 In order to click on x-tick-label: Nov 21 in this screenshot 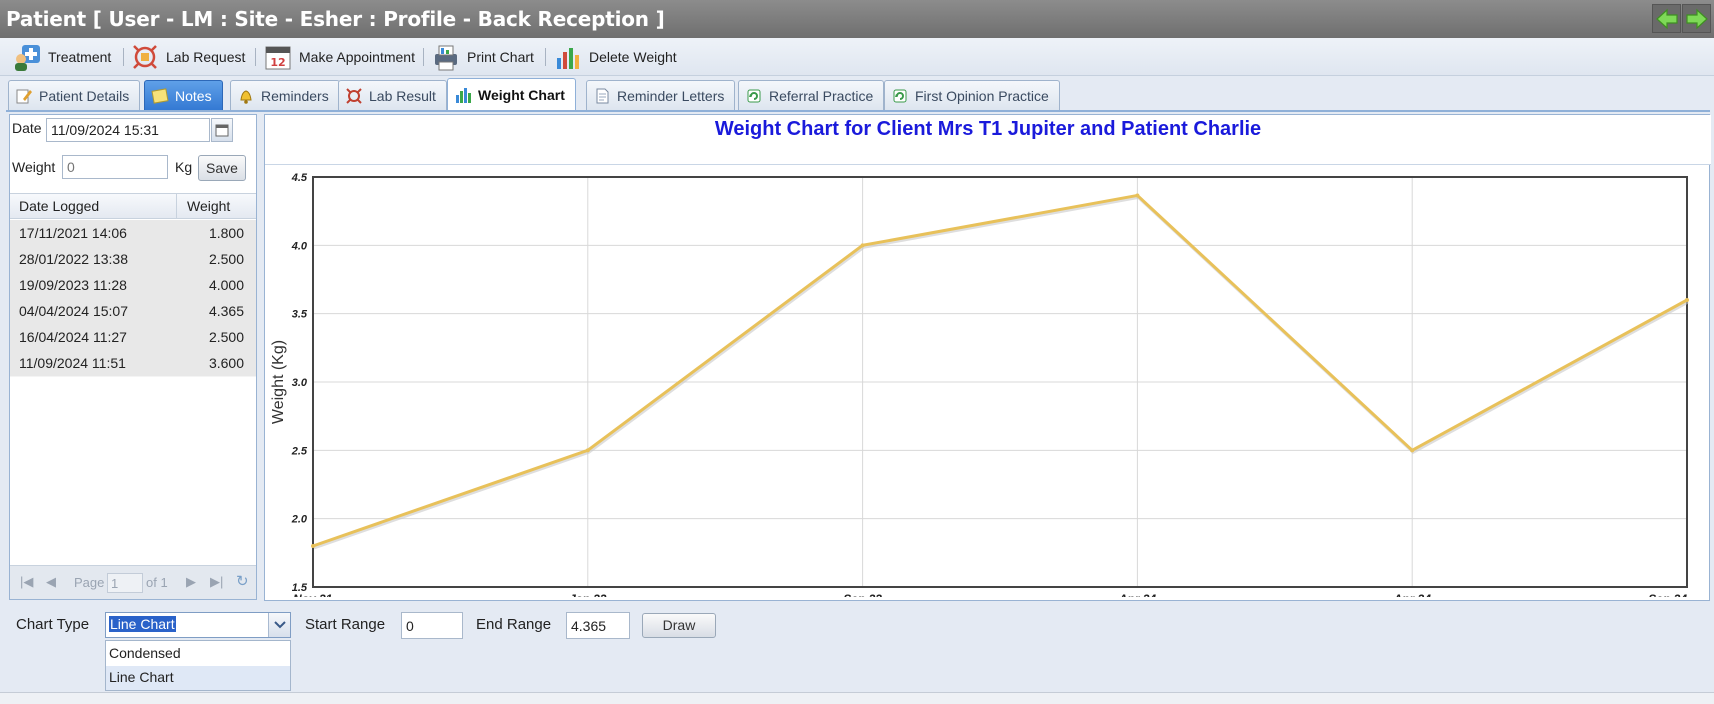, I will do `click(313, 594)`.